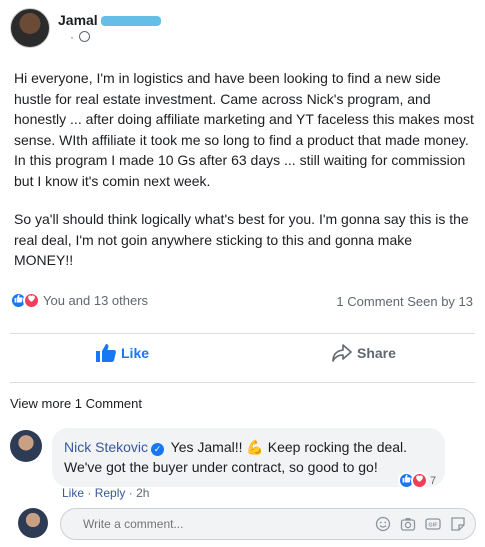 The image size is (485, 547). What do you see at coordinates (110, 493) in the screenshot?
I see `comment-reply-link: Reply` at bounding box center [110, 493].